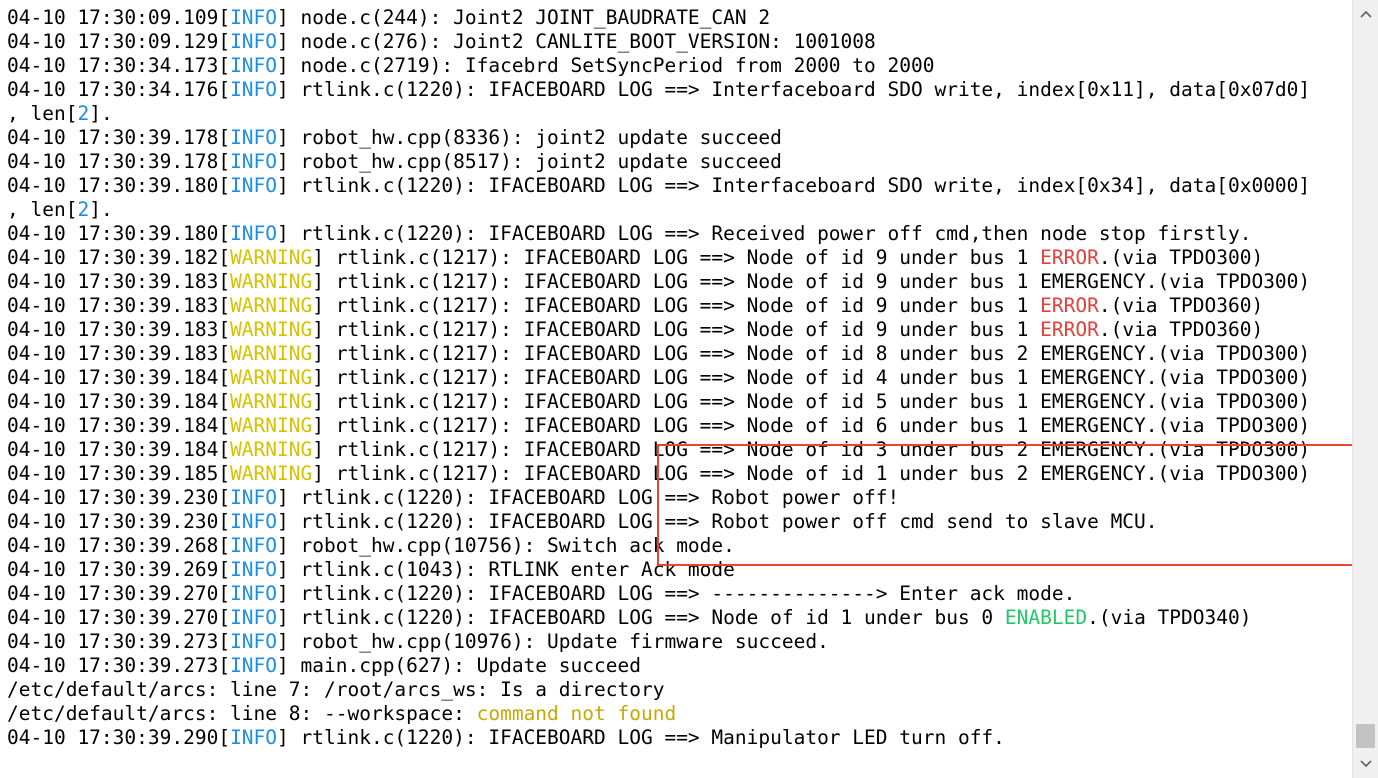  What do you see at coordinates (119, 665) in the screenshot?
I see `log-text: 04-10 17:30:39.273[` at bounding box center [119, 665].